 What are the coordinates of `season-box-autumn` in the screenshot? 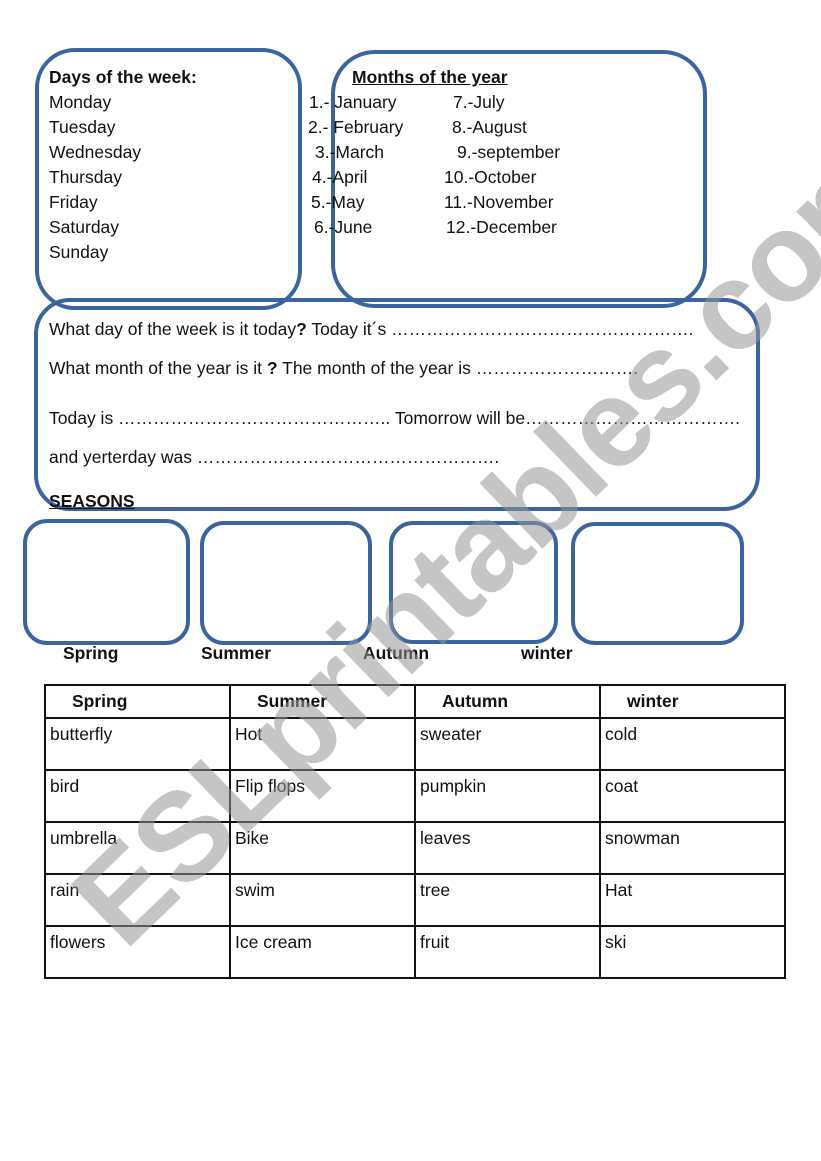 It's located at (473, 582).